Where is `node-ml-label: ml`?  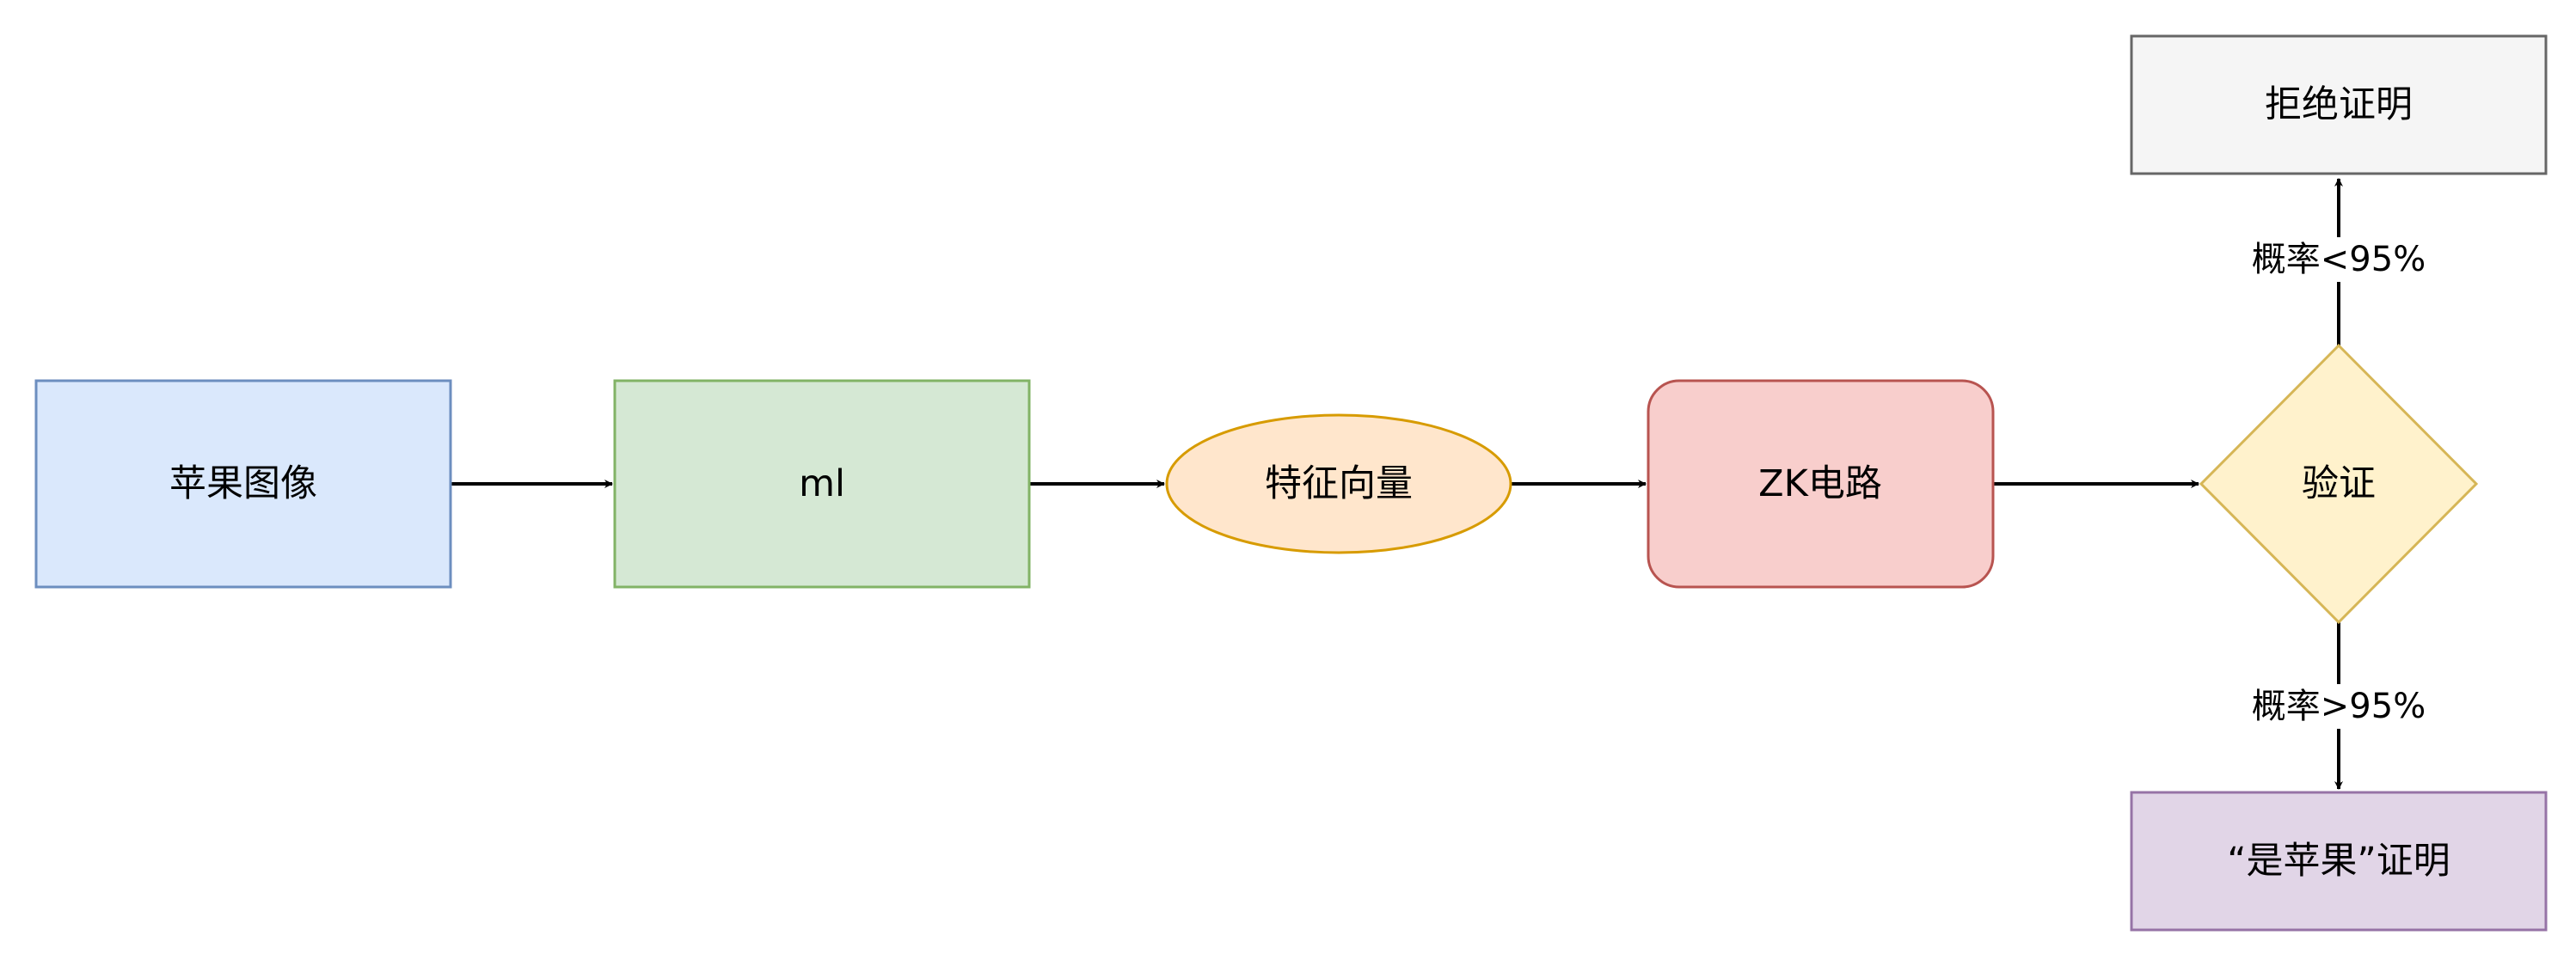
node-ml-label: ml is located at coordinates (822, 483).